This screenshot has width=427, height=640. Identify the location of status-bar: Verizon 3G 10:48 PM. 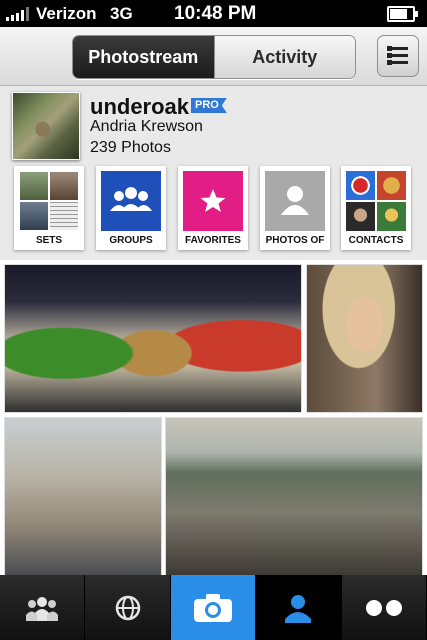
(213, 13).